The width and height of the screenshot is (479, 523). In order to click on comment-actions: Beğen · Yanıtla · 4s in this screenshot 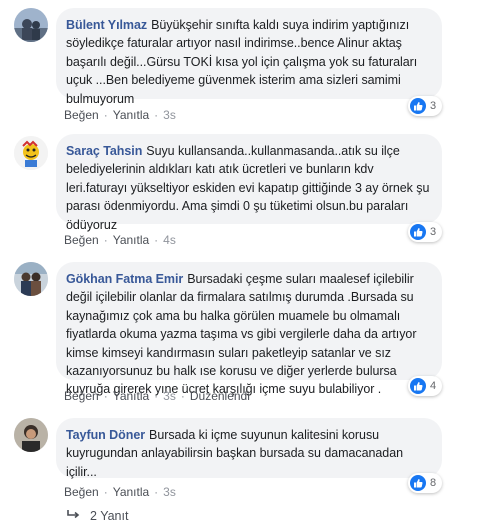, I will do `click(120, 240)`.